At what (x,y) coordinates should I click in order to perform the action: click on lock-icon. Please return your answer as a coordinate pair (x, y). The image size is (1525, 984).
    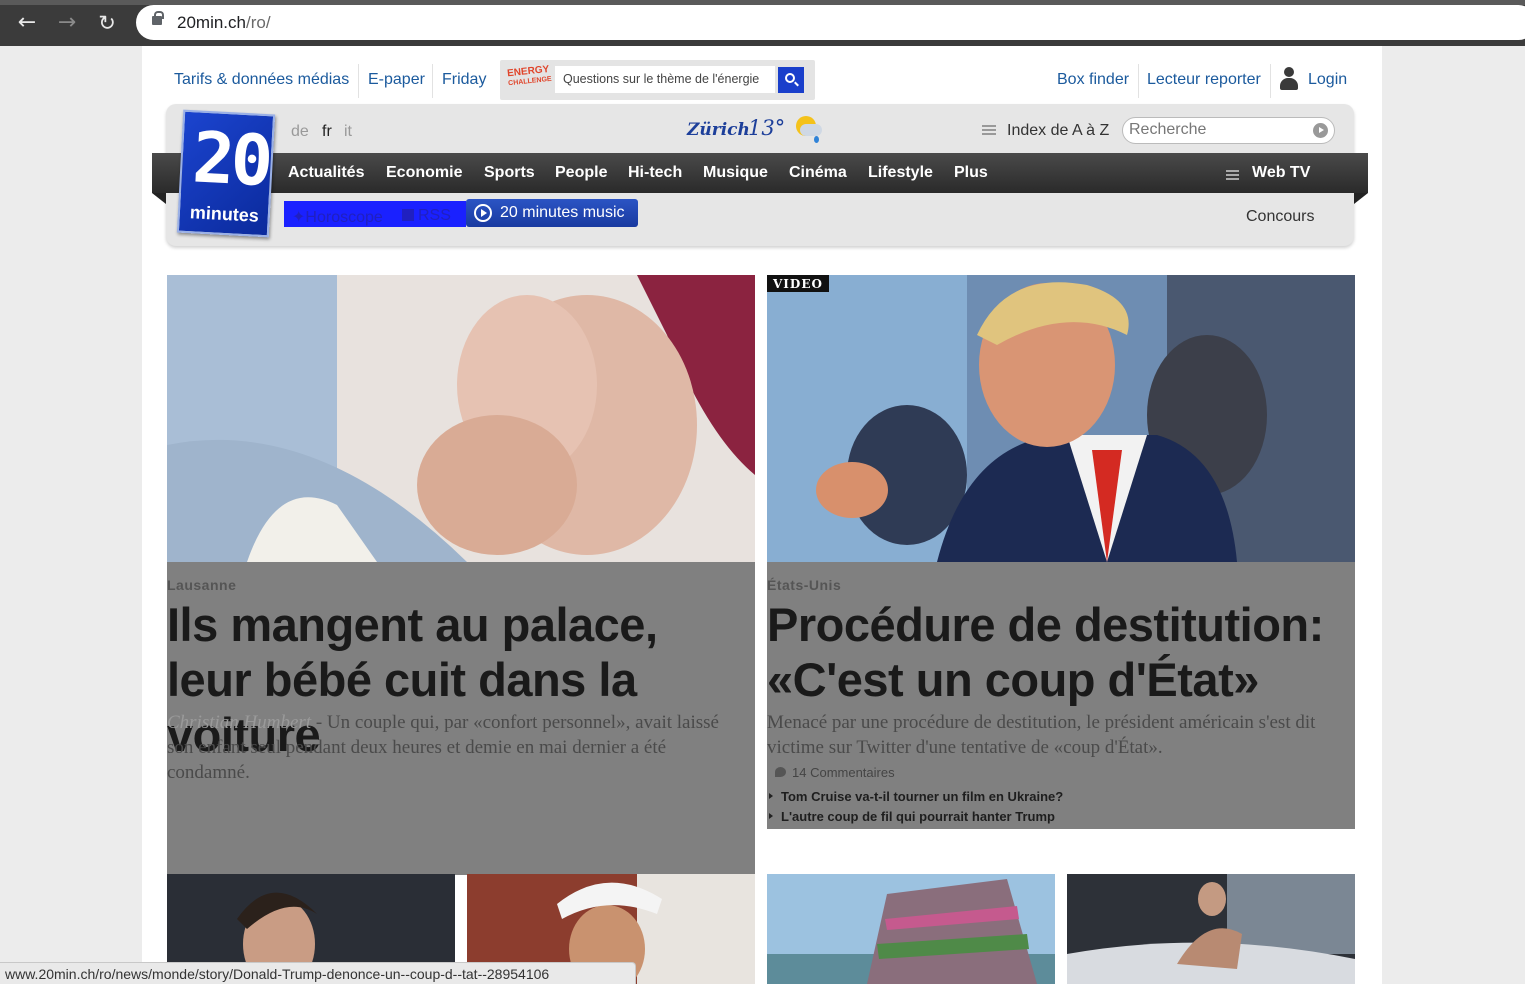
    Looking at the image, I should click on (158, 18).